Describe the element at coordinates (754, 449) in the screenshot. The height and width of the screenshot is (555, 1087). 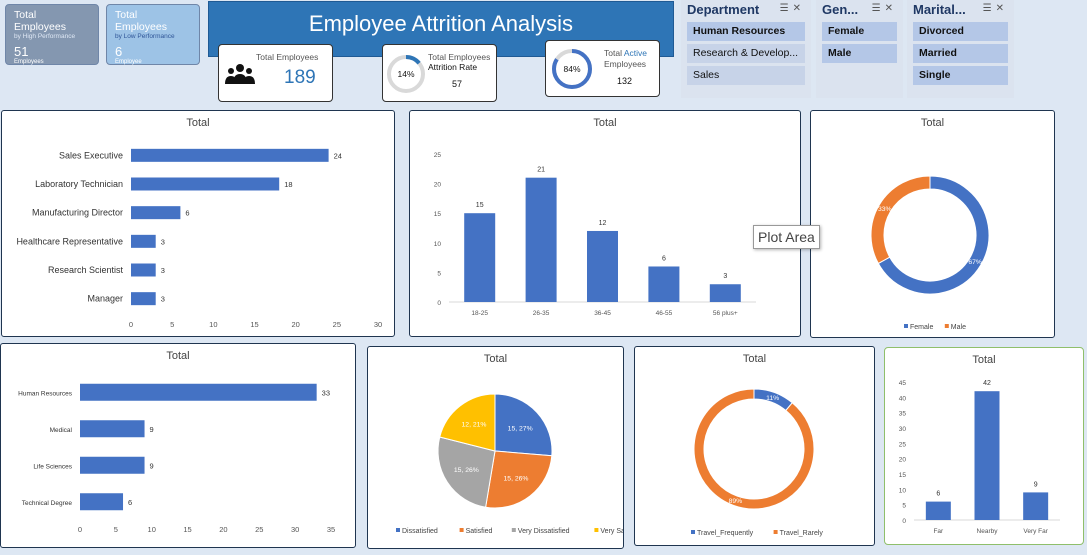
I see `slice-travel-rarely` at that location.